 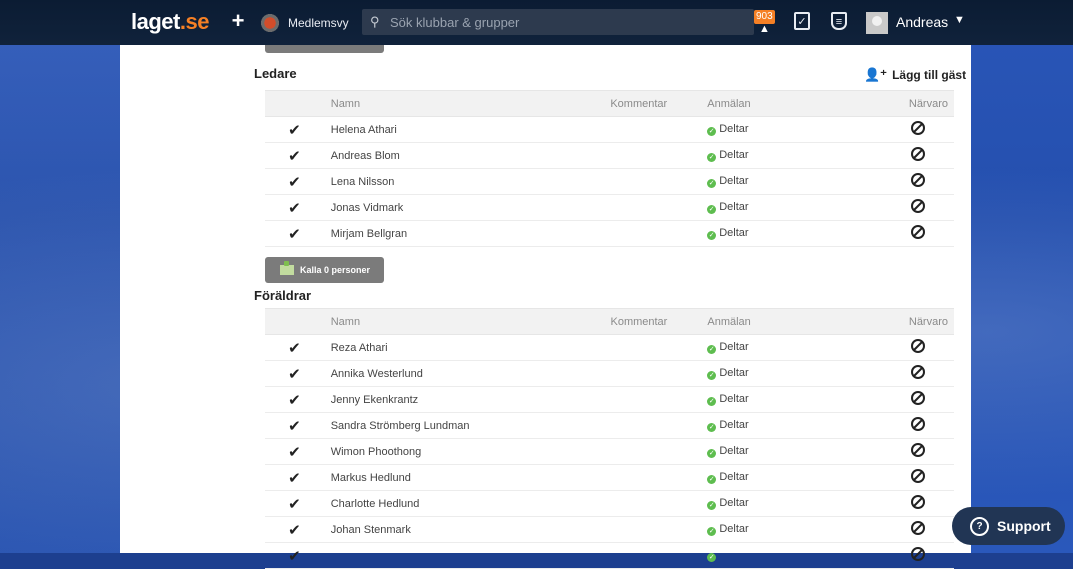 What do you see at coordinates (794, 555) in the screenshot?
I see `signup-status: ✓` at bounding box center [794, 555].